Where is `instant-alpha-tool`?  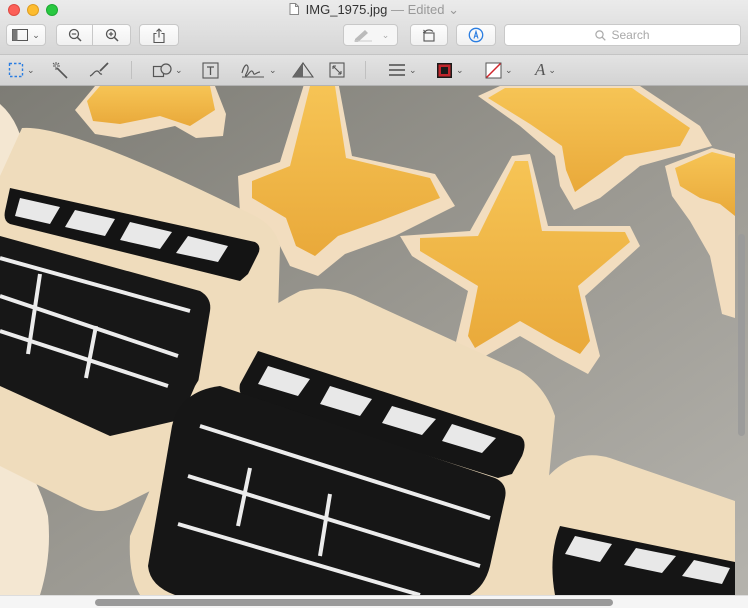 instant-alpha-tool is located at coordinates (61, 70).